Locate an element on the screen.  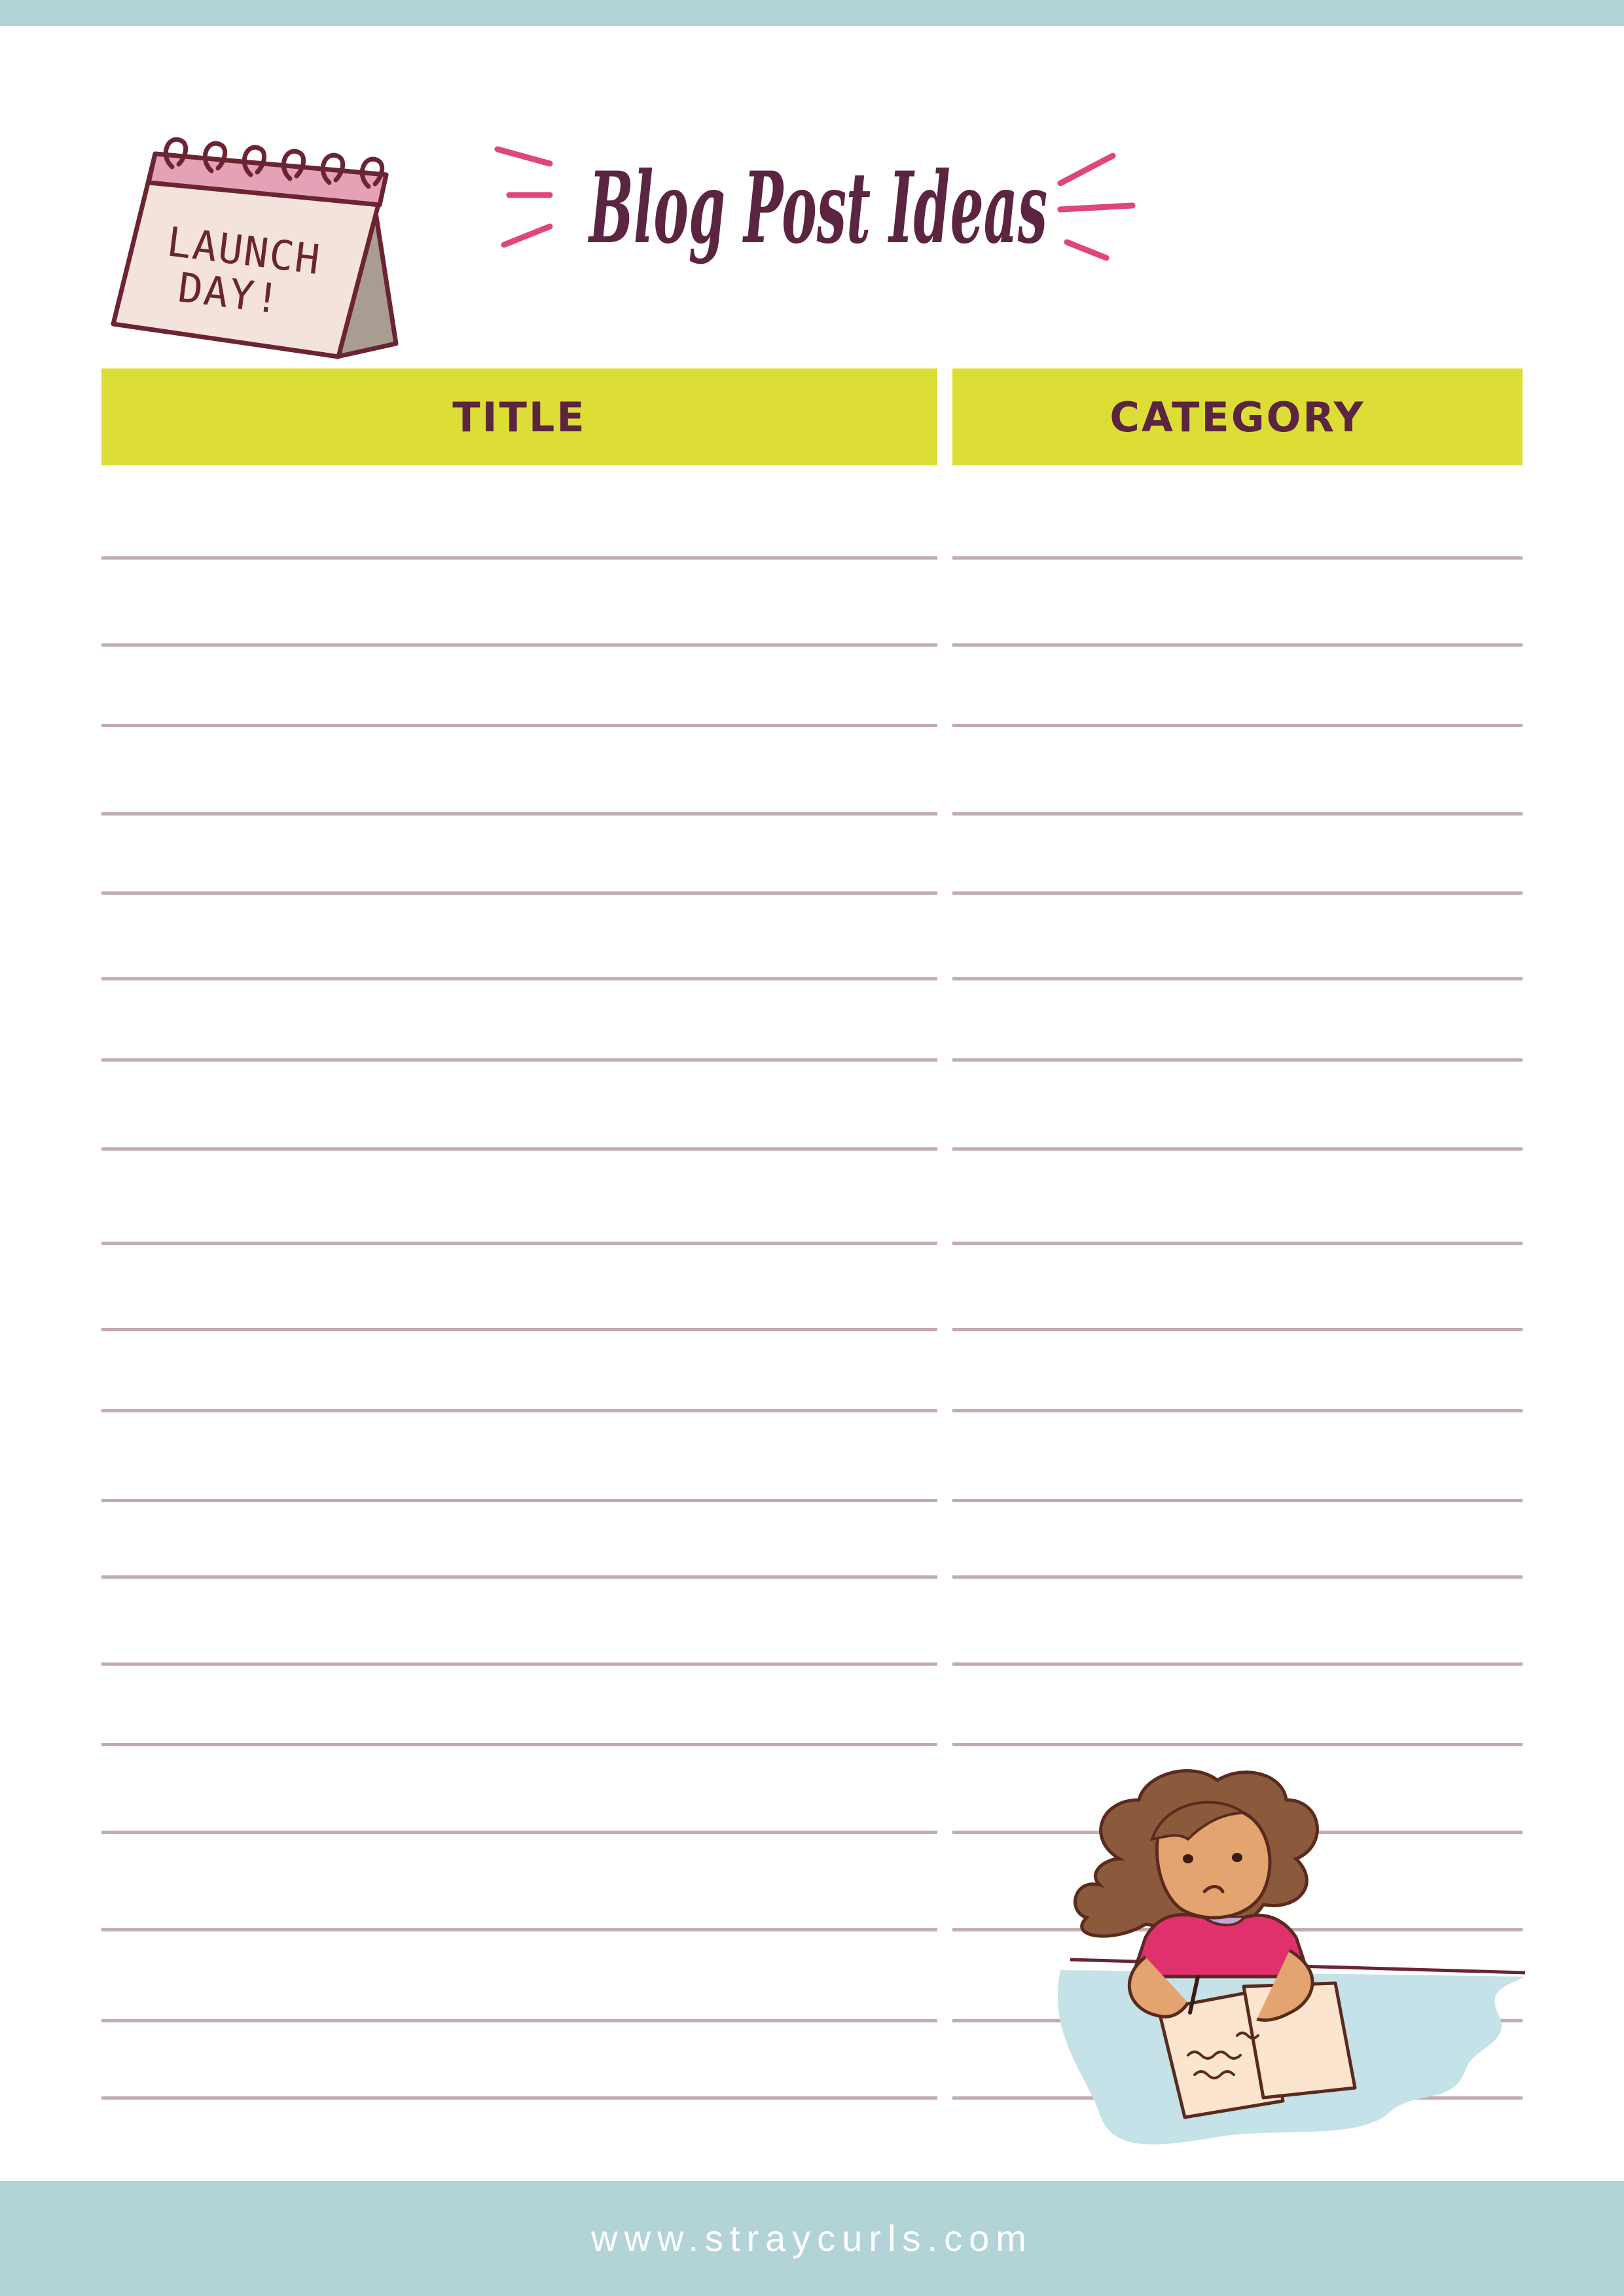
calendar-illustration: LAUNCH DAY! is located at coordinates (255, 248).